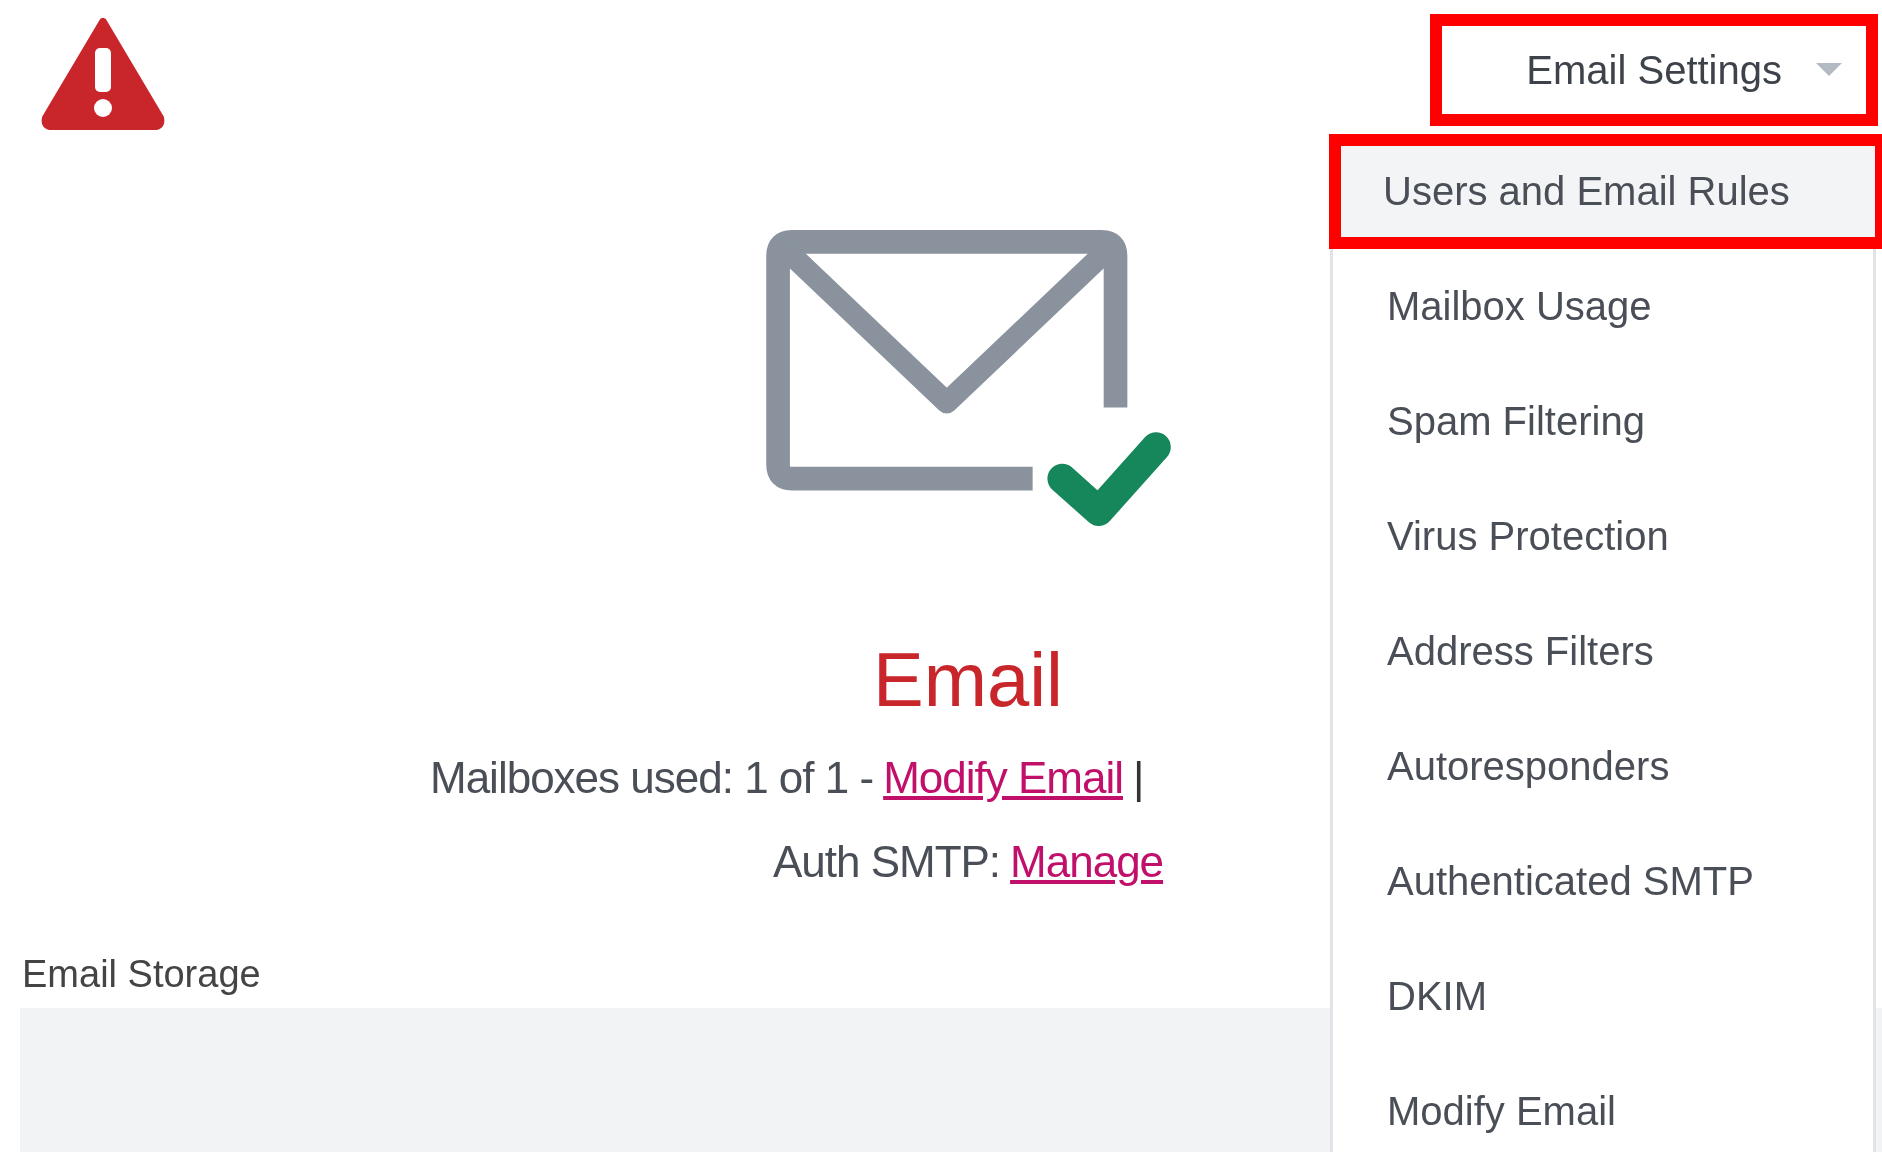  What do you see at coordinates (968, 378) in the screenshot?
I see `envelope-check-icon` at bounding box center [968, 378].